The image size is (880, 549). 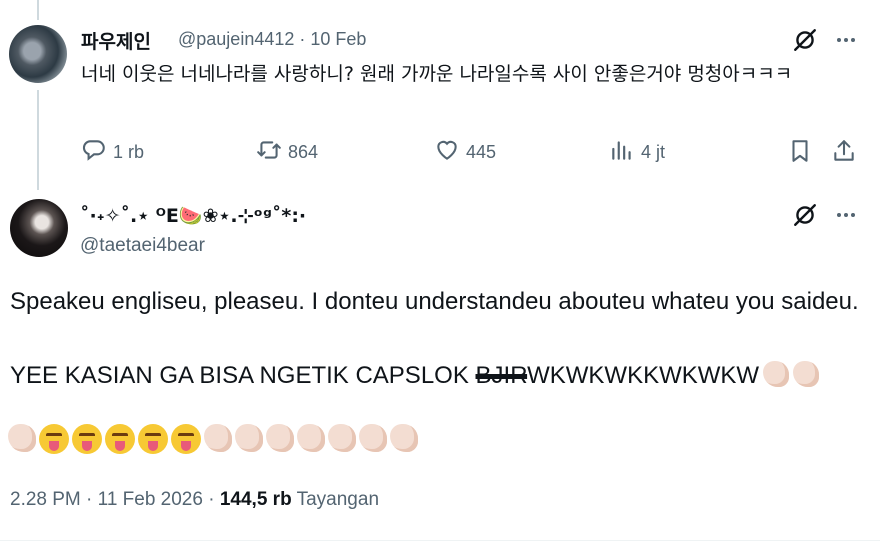 I want to click on reply-date: 10 Feb, so click(x=338, y=39).